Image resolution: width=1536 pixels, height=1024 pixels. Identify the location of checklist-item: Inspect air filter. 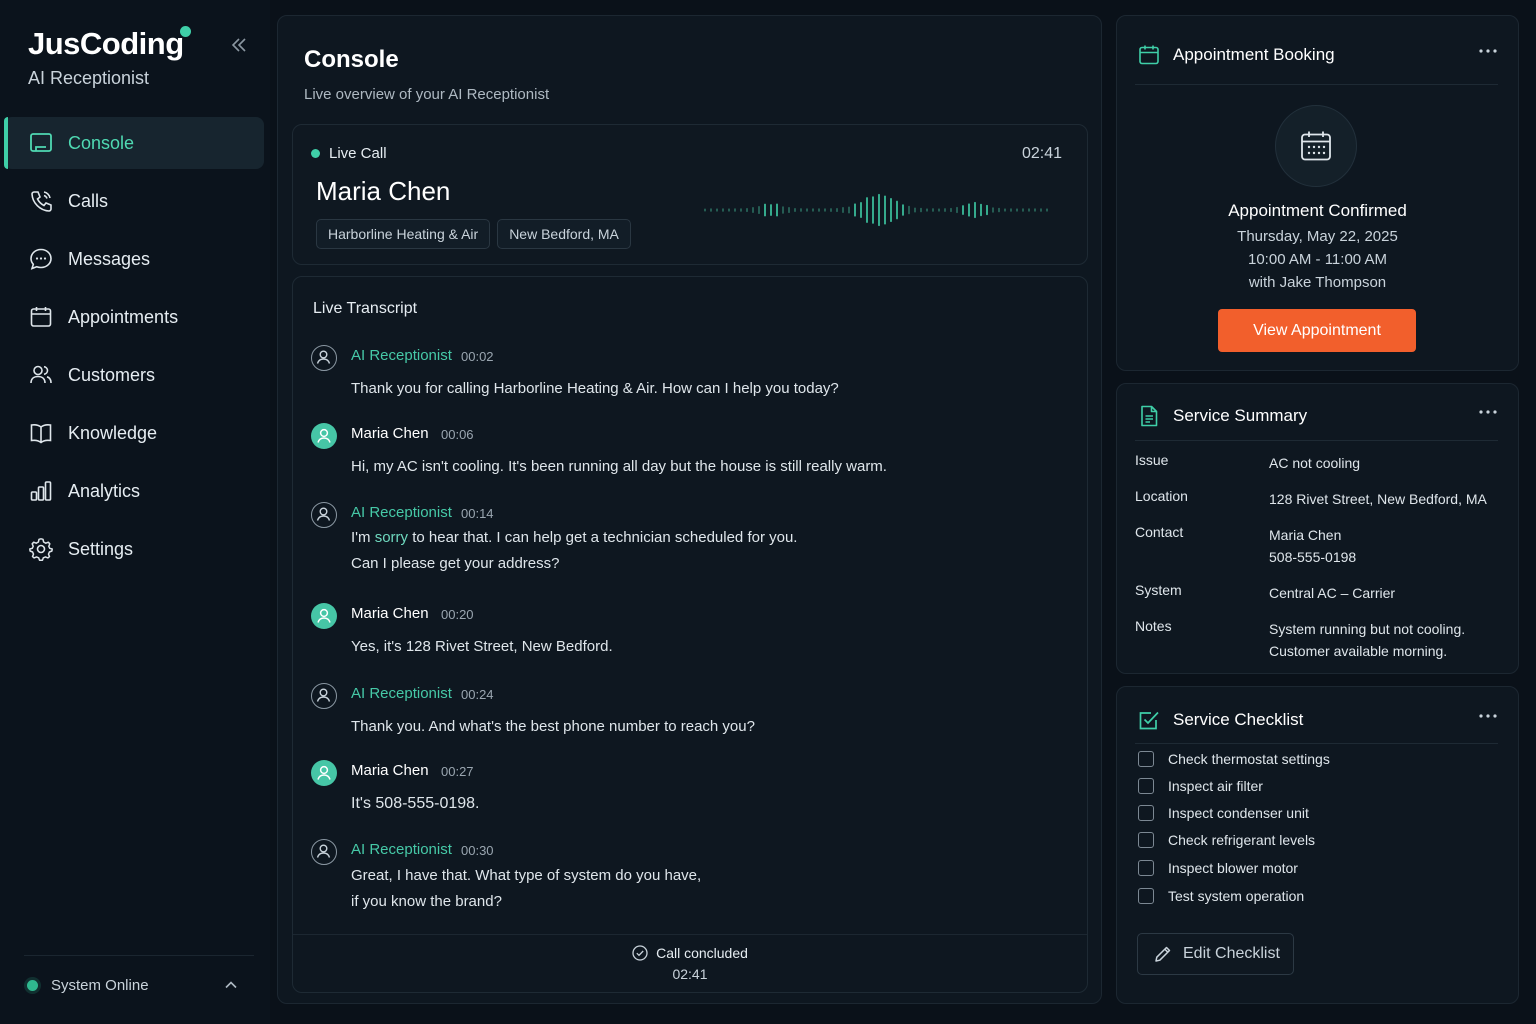
(1200, 786).